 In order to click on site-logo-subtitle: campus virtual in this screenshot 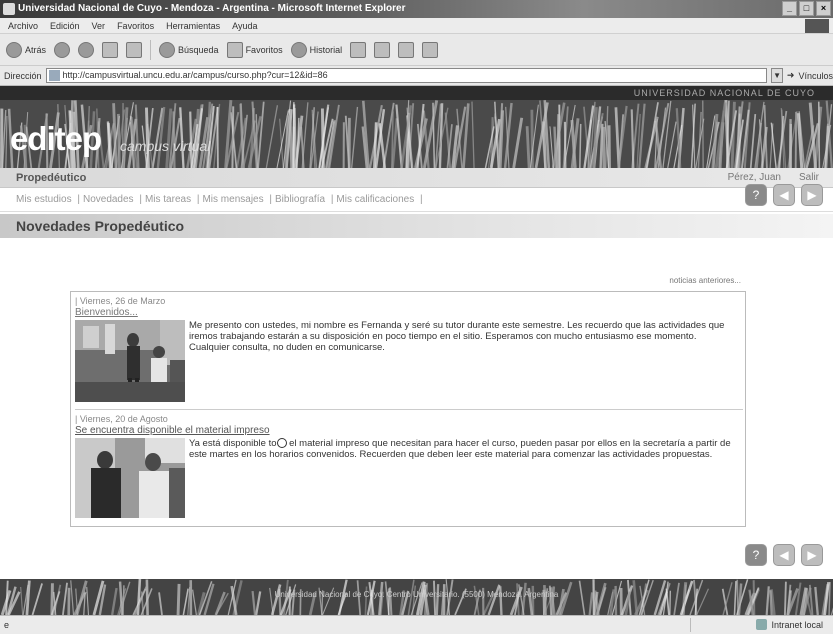, I will do `click(165, 146)`.